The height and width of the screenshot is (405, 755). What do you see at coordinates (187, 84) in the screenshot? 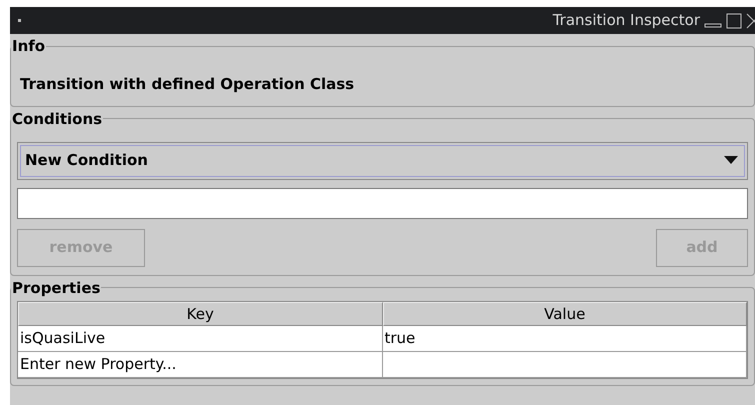
I see `info-text: Transition with defined Operation Class` at bounding box center [187, 84].